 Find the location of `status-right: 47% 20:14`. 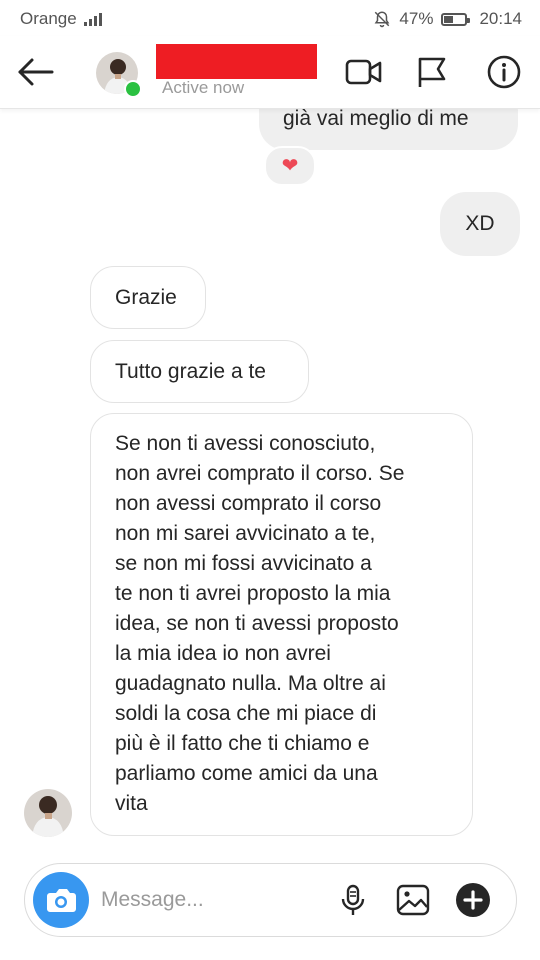

status-right: 47% 20:14 is located at coordinates (447, 19).